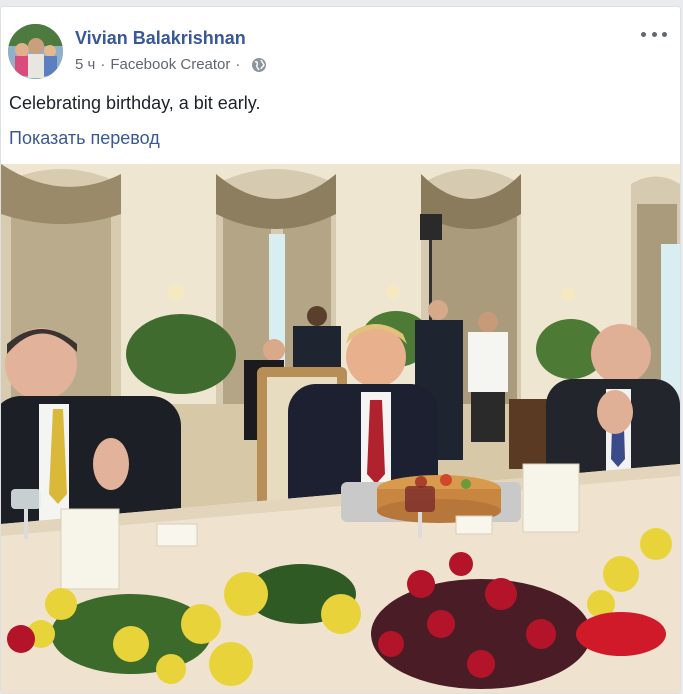 Image resolution: width=683 pixels, height=694 pixels. What do you see at coordinates (259, 65) in the screenshot?
I see `globe-icon` at bounding box center [259, 65].